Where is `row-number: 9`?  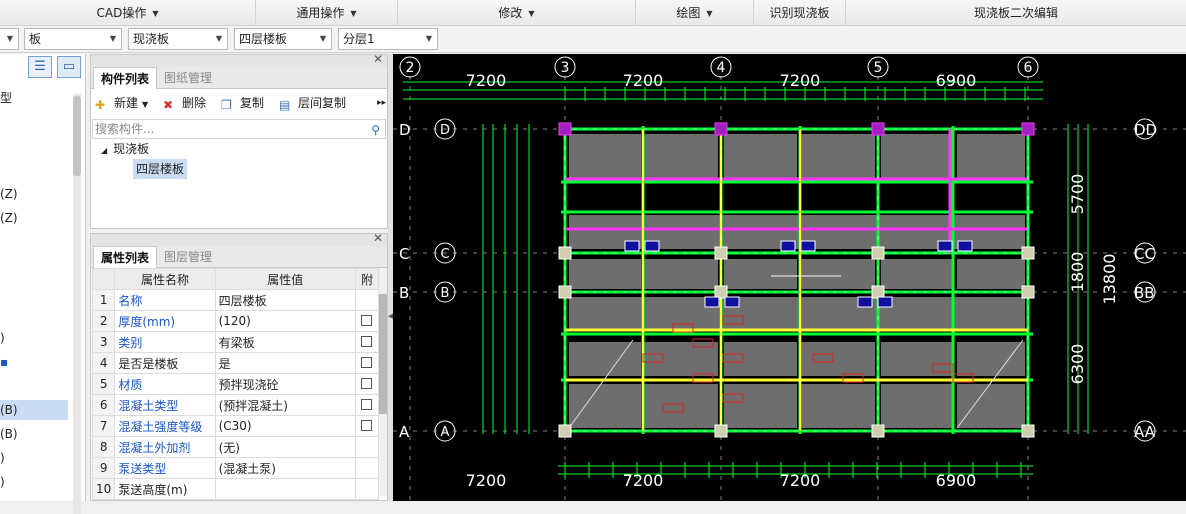
row-number: 9 is located at coordinates (103, 468).